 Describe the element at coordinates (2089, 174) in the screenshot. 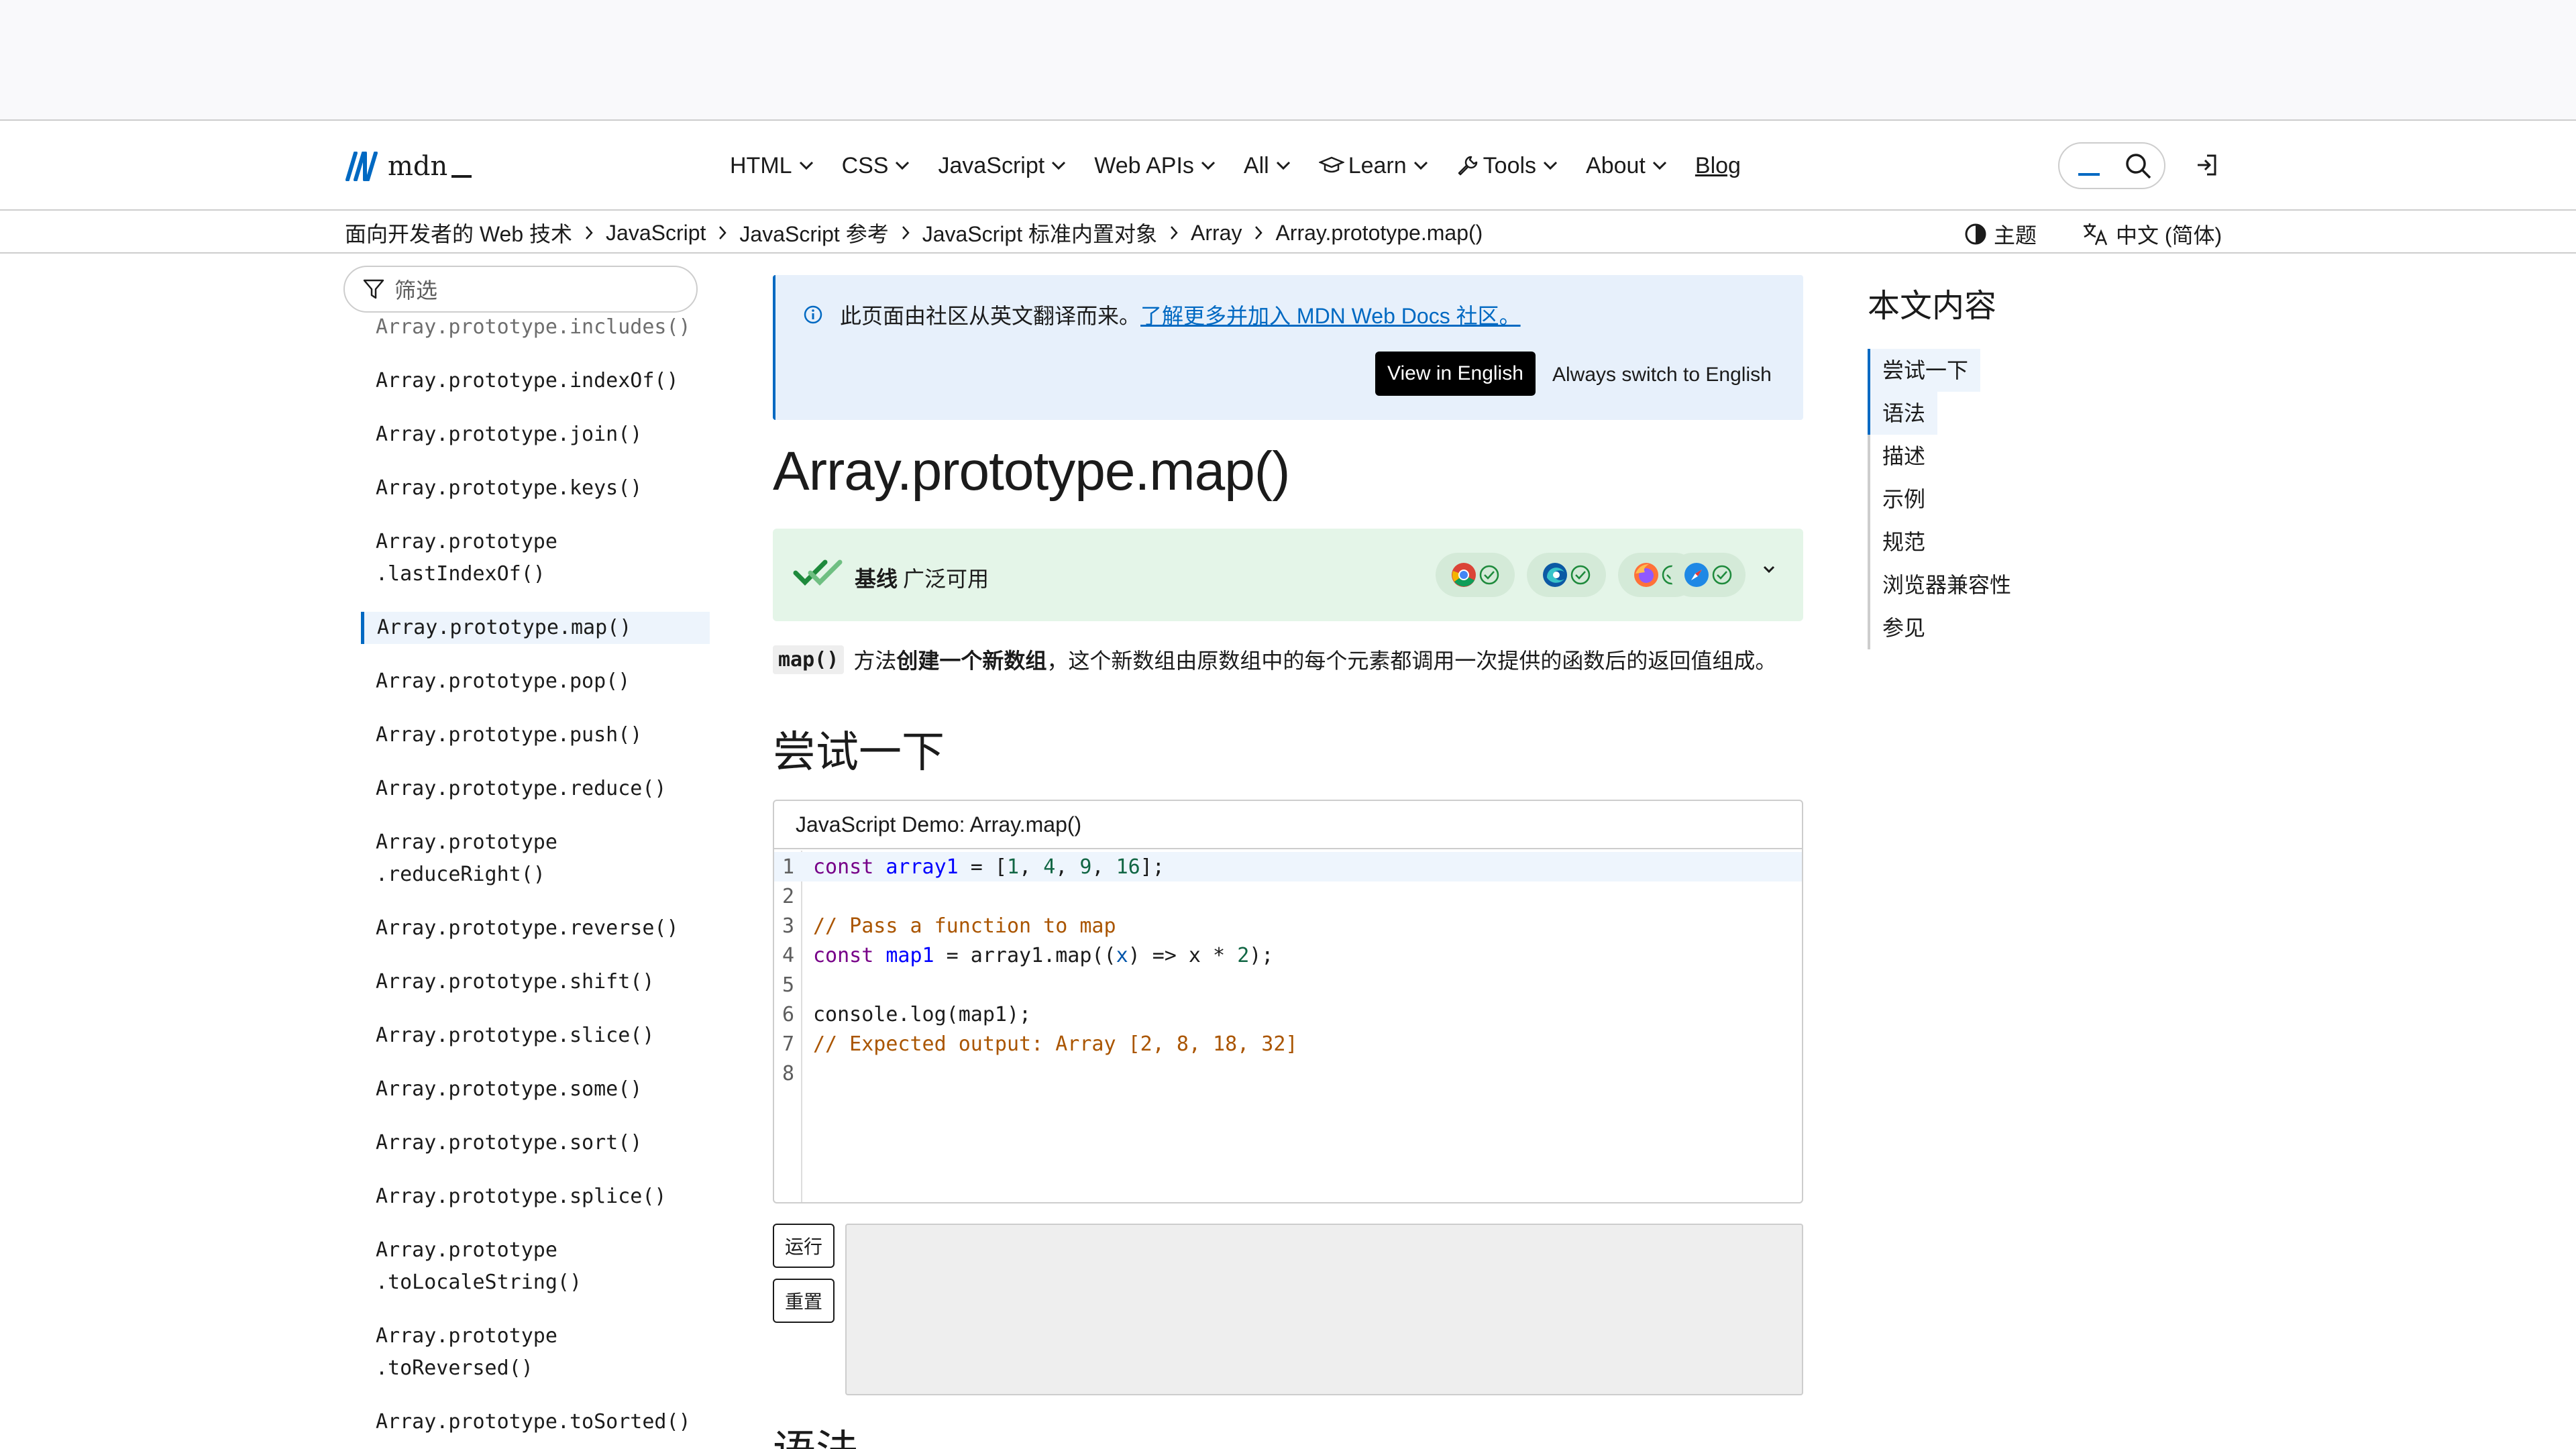

I see `search-caret` at that location.